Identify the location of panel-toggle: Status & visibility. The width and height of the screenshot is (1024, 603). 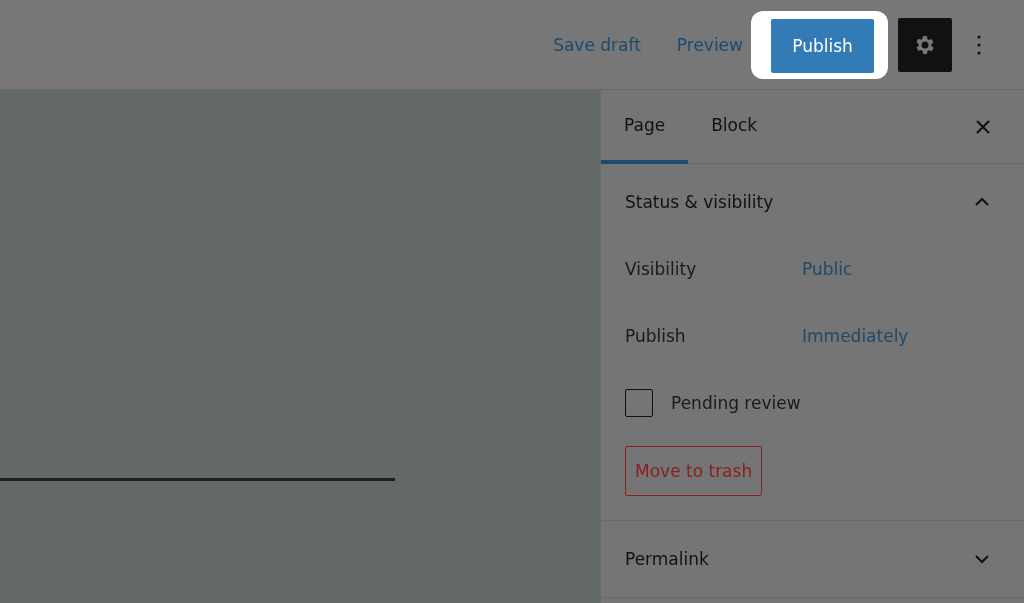
(812, 202).